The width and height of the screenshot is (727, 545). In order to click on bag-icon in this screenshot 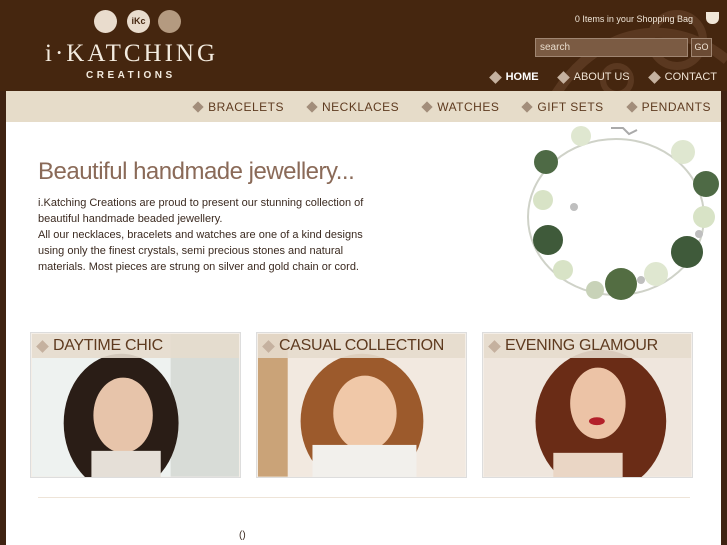, I will do `click(712, 18)`.